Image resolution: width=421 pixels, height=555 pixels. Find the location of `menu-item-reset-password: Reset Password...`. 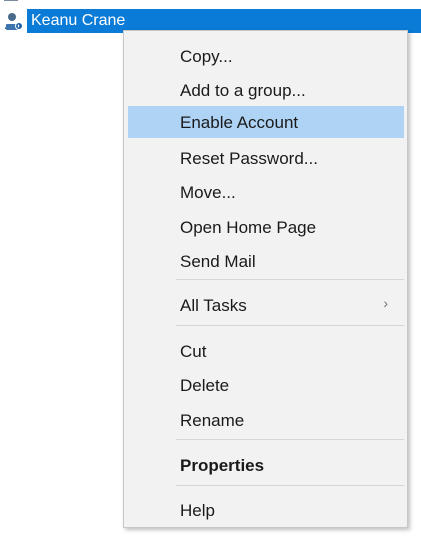

menu-item-reset-password: Reset Password... is located at coordinates (266, 158).